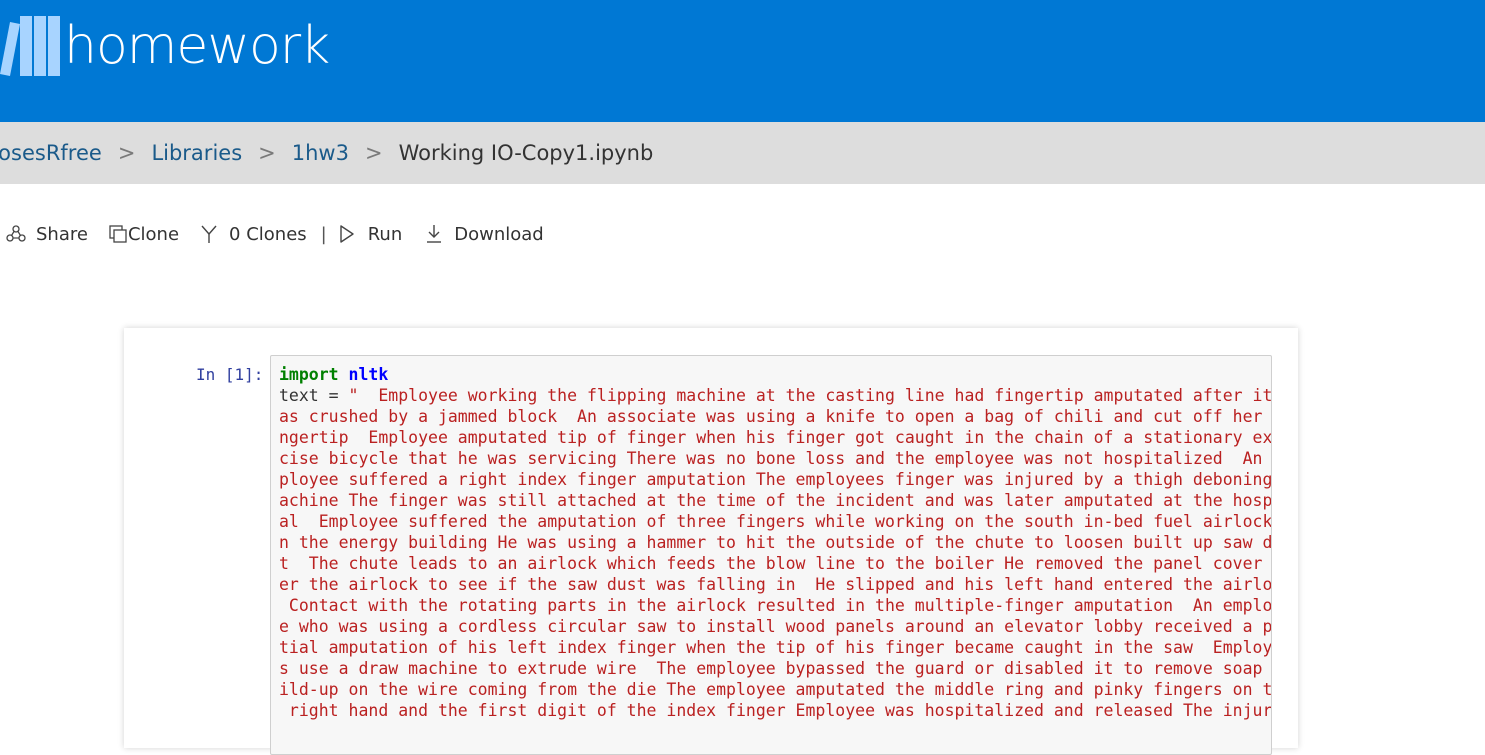 The width and height of the screenshot is (1485, 755). I want to click on breadcrumb-library: 1hw3, so click(320, 153).